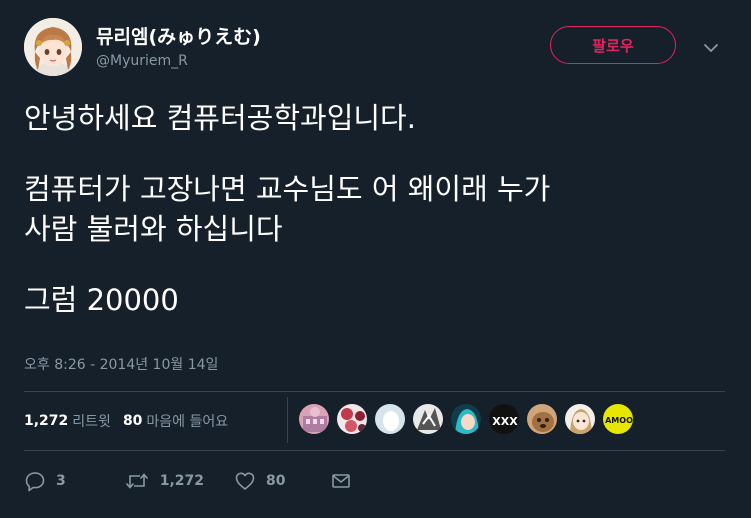  I want to click on retweet-count: 1,272, so click(182, 481).